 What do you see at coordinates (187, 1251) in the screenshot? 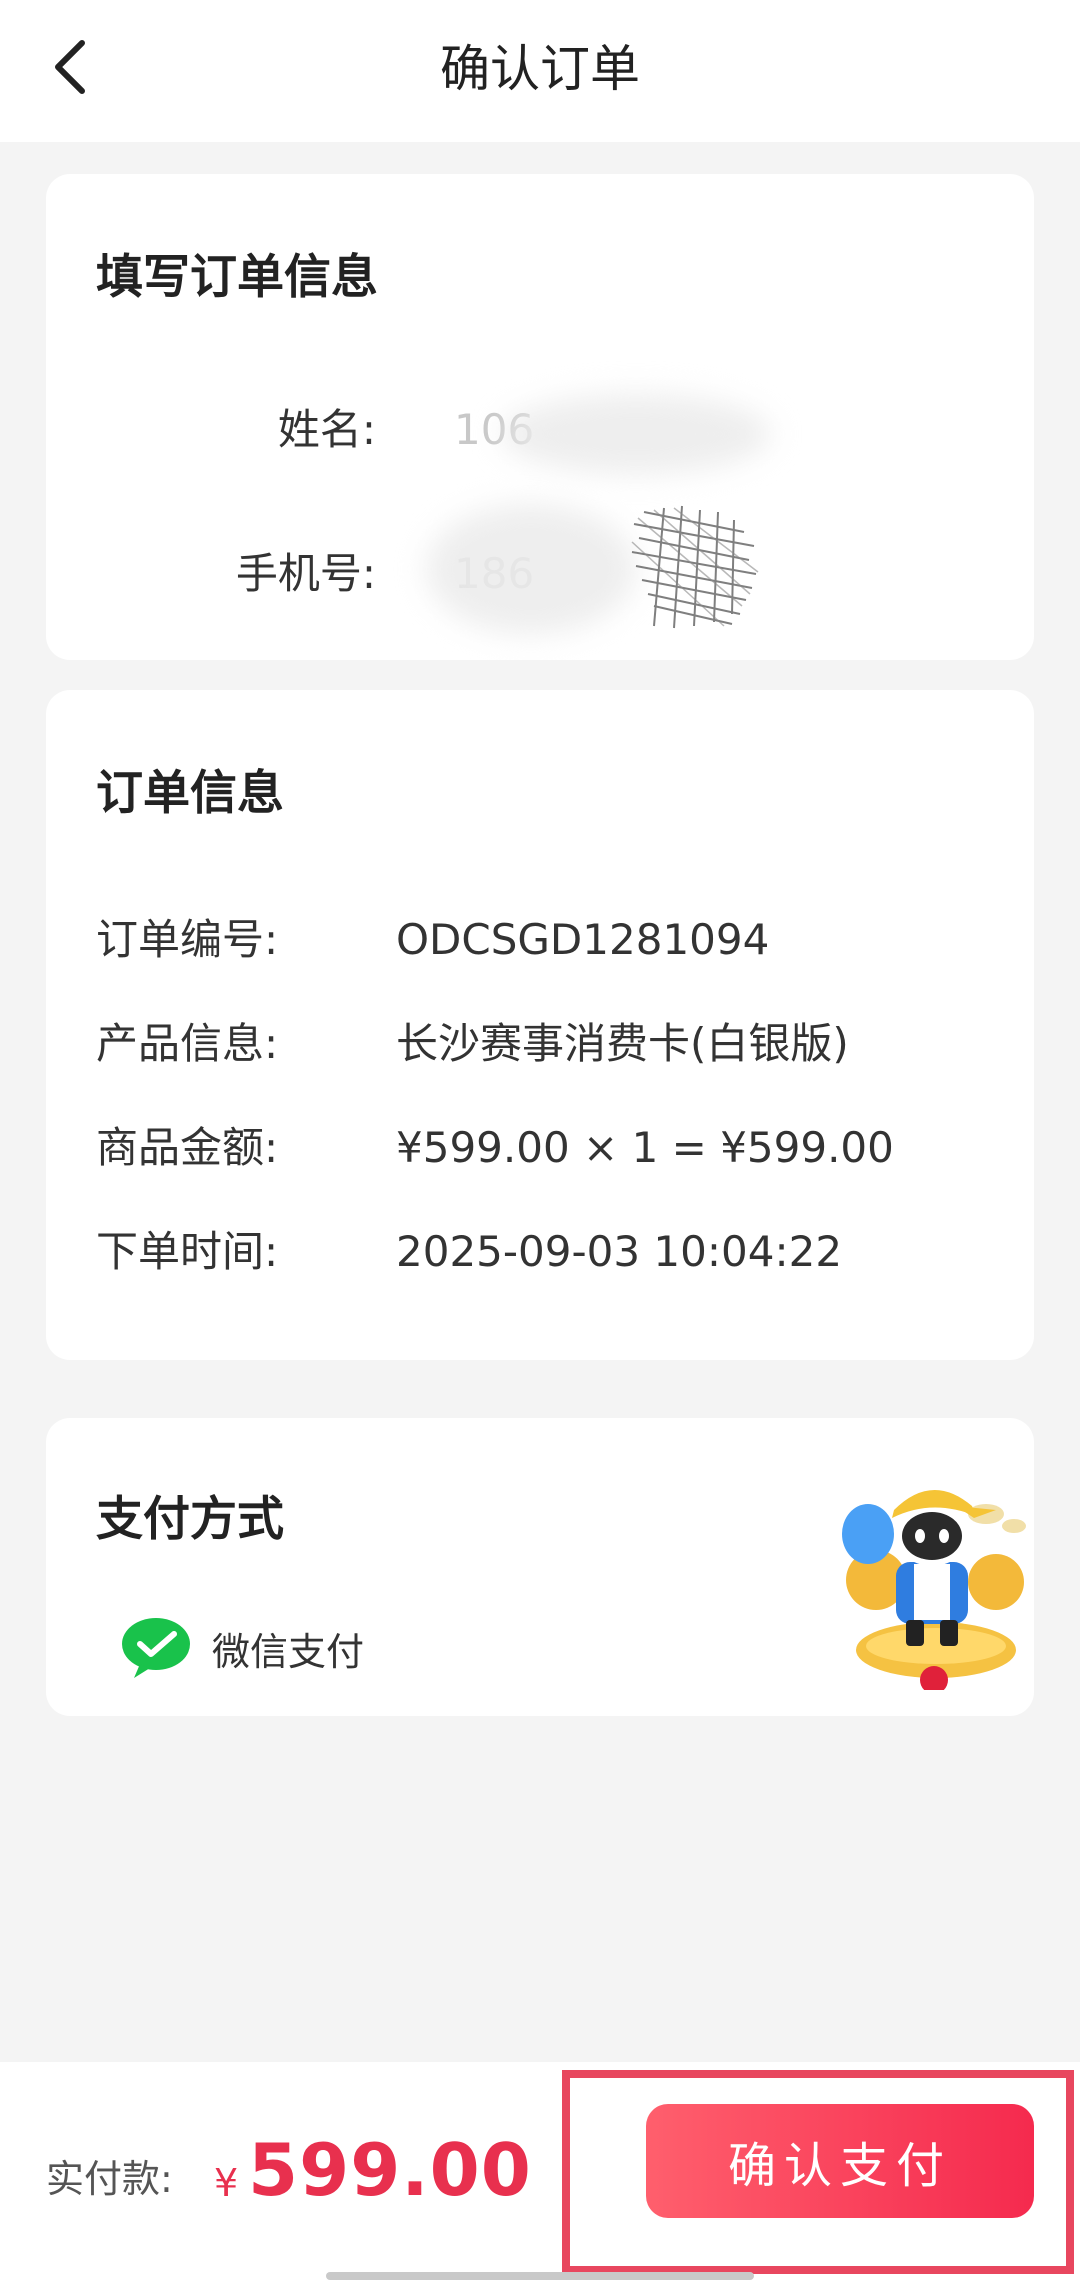
I see `order-time-label: 下单时间:` at bounding box center [187, 1251].